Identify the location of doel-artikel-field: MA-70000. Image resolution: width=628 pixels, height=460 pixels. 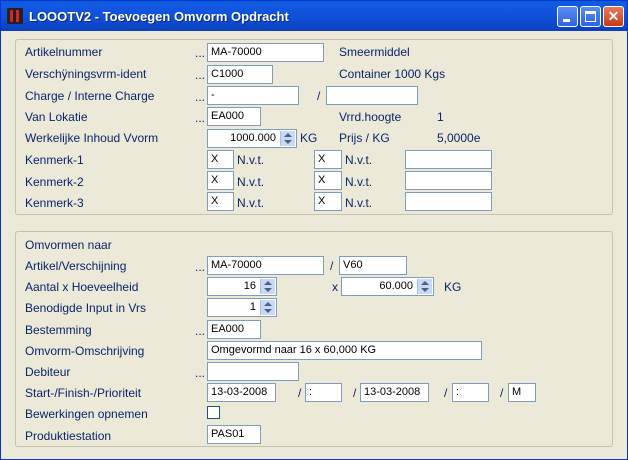
(265, 265).